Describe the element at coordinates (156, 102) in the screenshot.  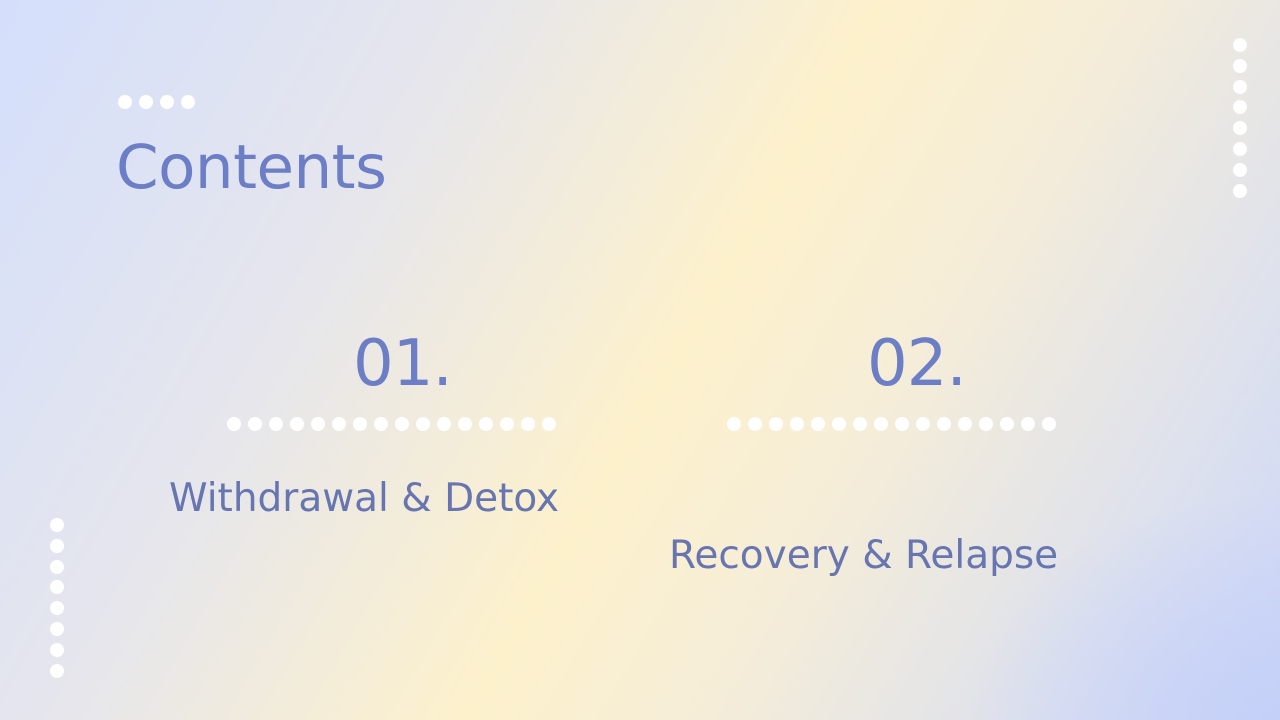
I see `title-decor-dots` at that location.